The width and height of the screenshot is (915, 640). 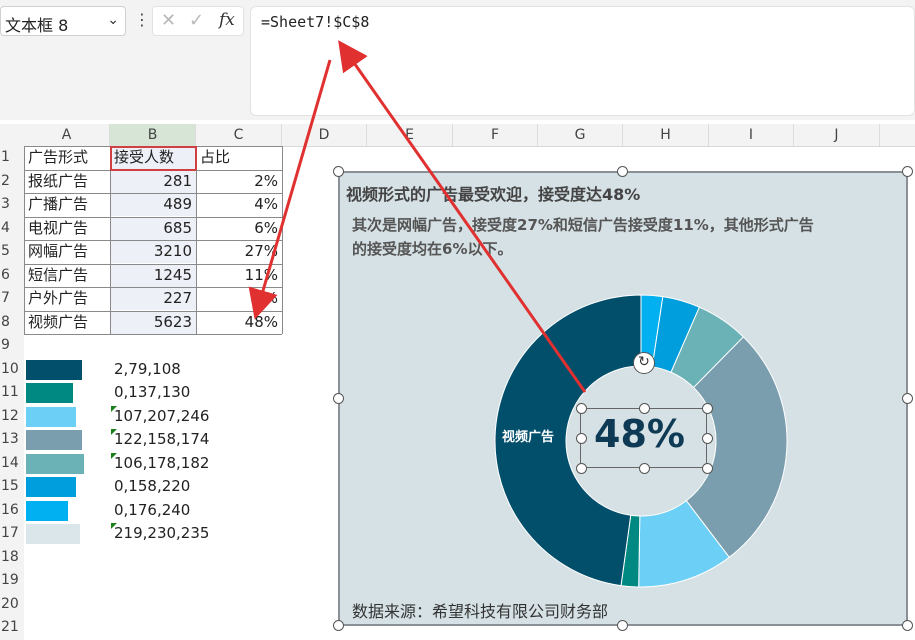 I want to click on slice-label-video: 视频广告, so click(x=528, y=437).